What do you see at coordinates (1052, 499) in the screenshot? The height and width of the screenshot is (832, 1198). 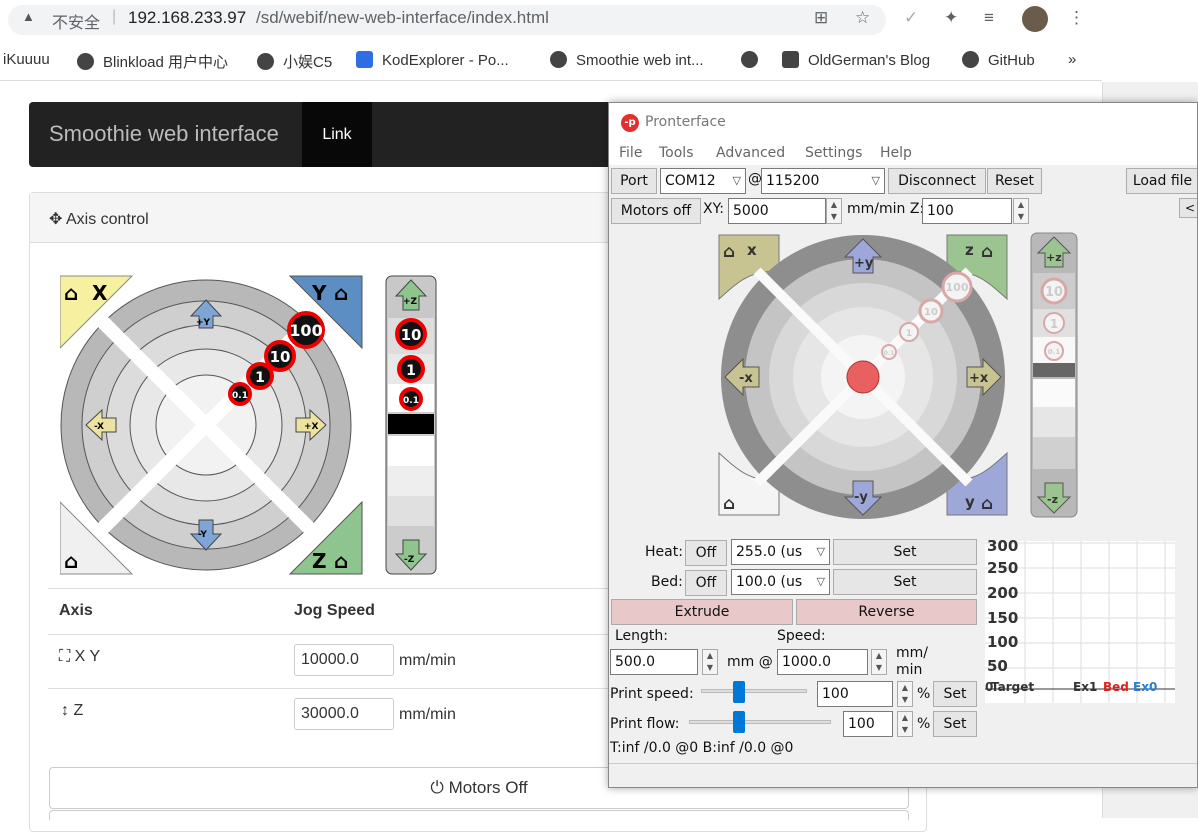 I see `z-minus-label: -z` at bounding box center [1052, 499].